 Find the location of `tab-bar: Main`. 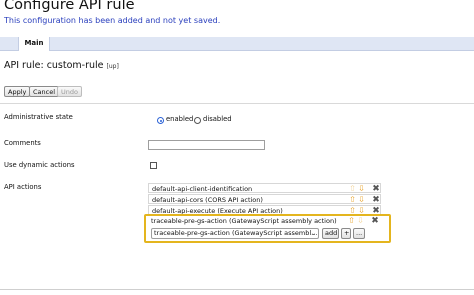

tab-bar: Main is located at coordinates (237, 44).